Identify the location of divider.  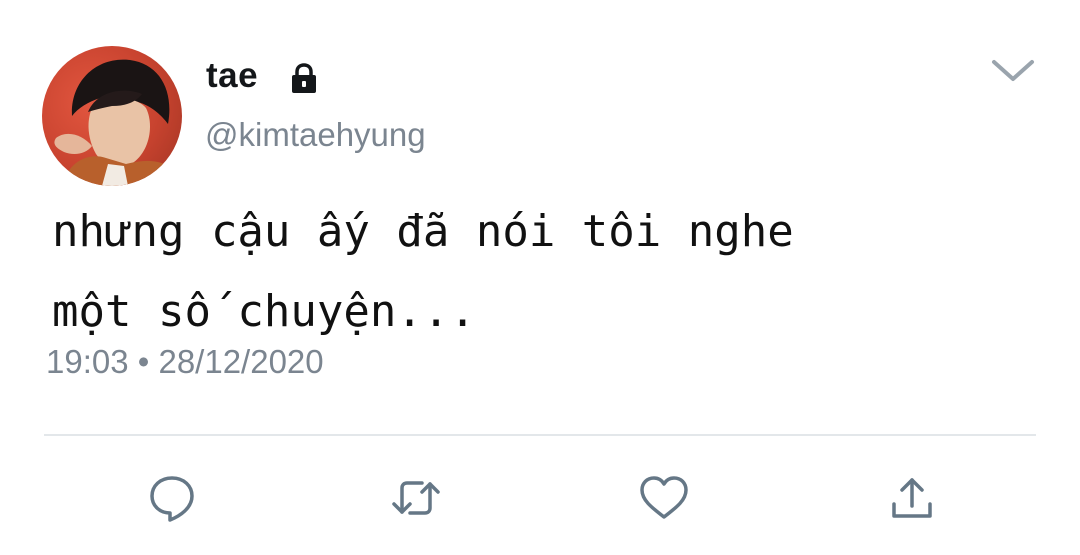
(540, 435).